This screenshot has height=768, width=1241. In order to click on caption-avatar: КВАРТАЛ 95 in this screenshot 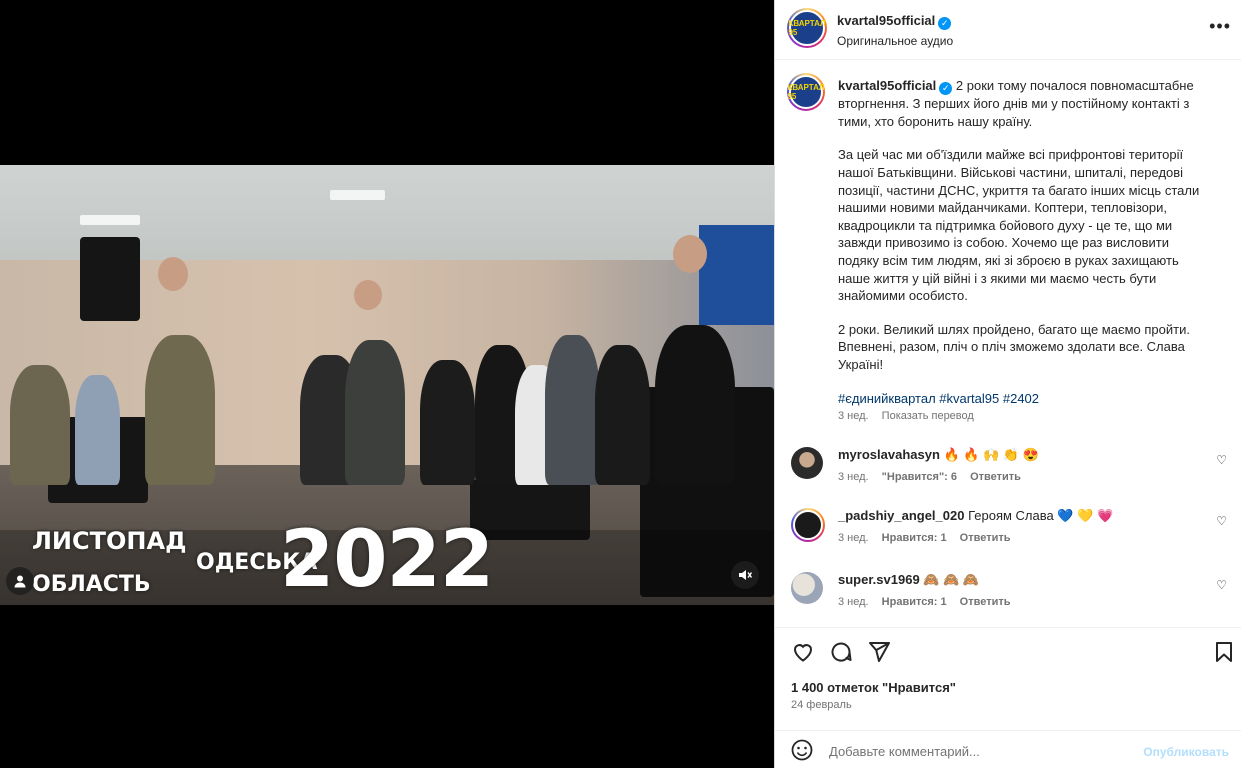, I will do `click(806, 92)`.